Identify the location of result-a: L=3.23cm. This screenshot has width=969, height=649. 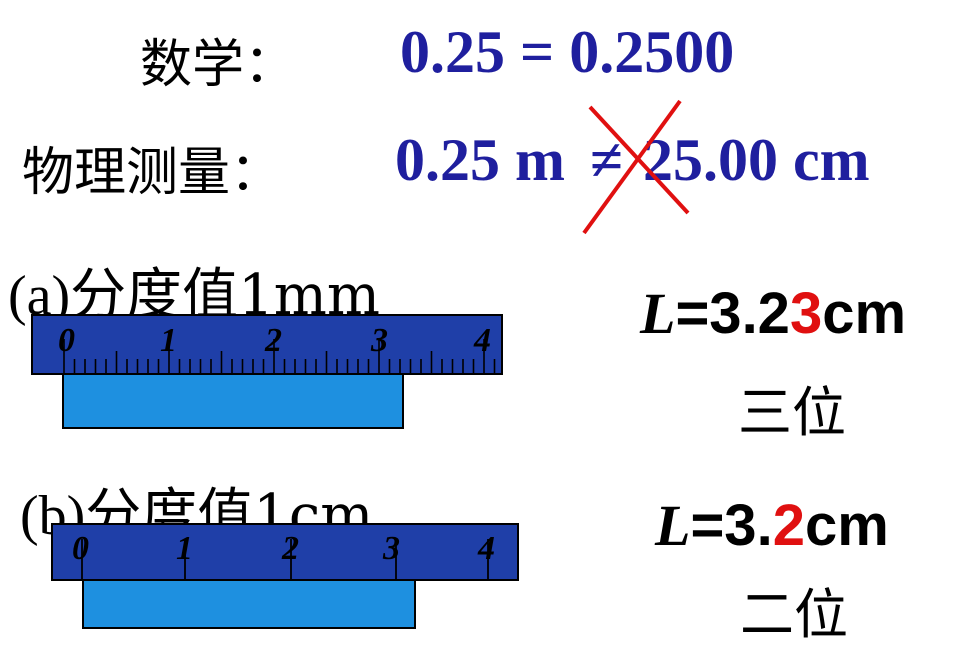
(773, 313).